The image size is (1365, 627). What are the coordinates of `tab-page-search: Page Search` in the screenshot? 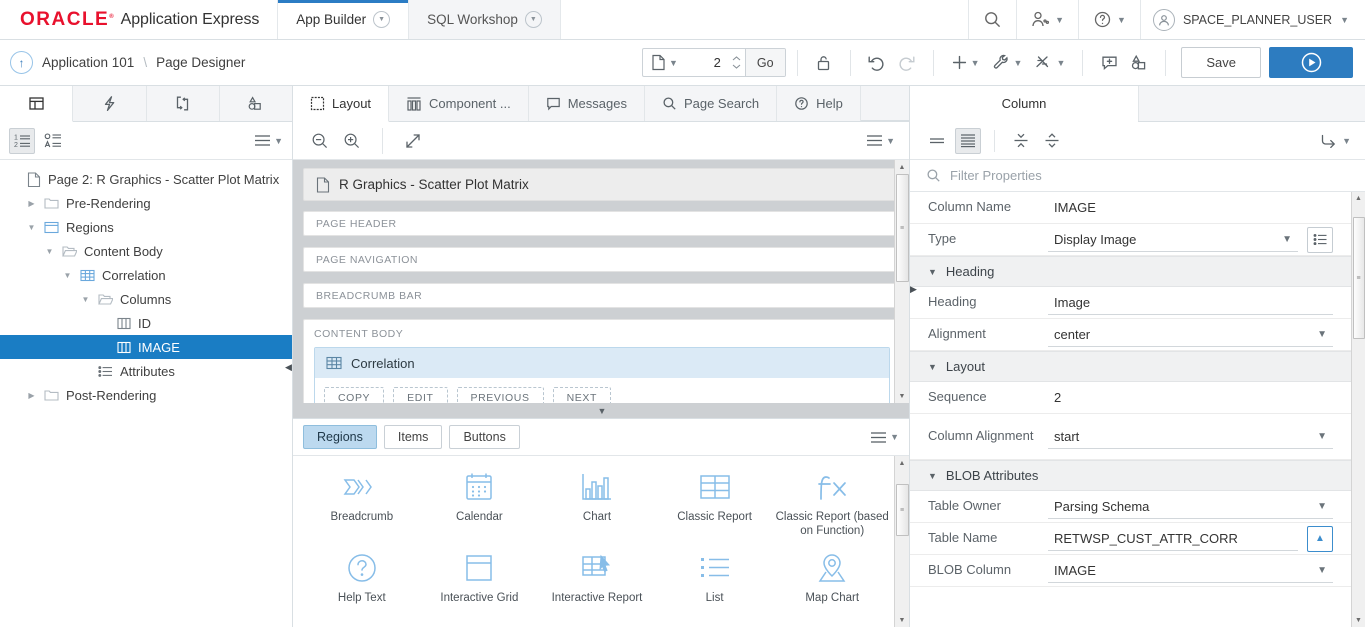 It's located at (711, 103).